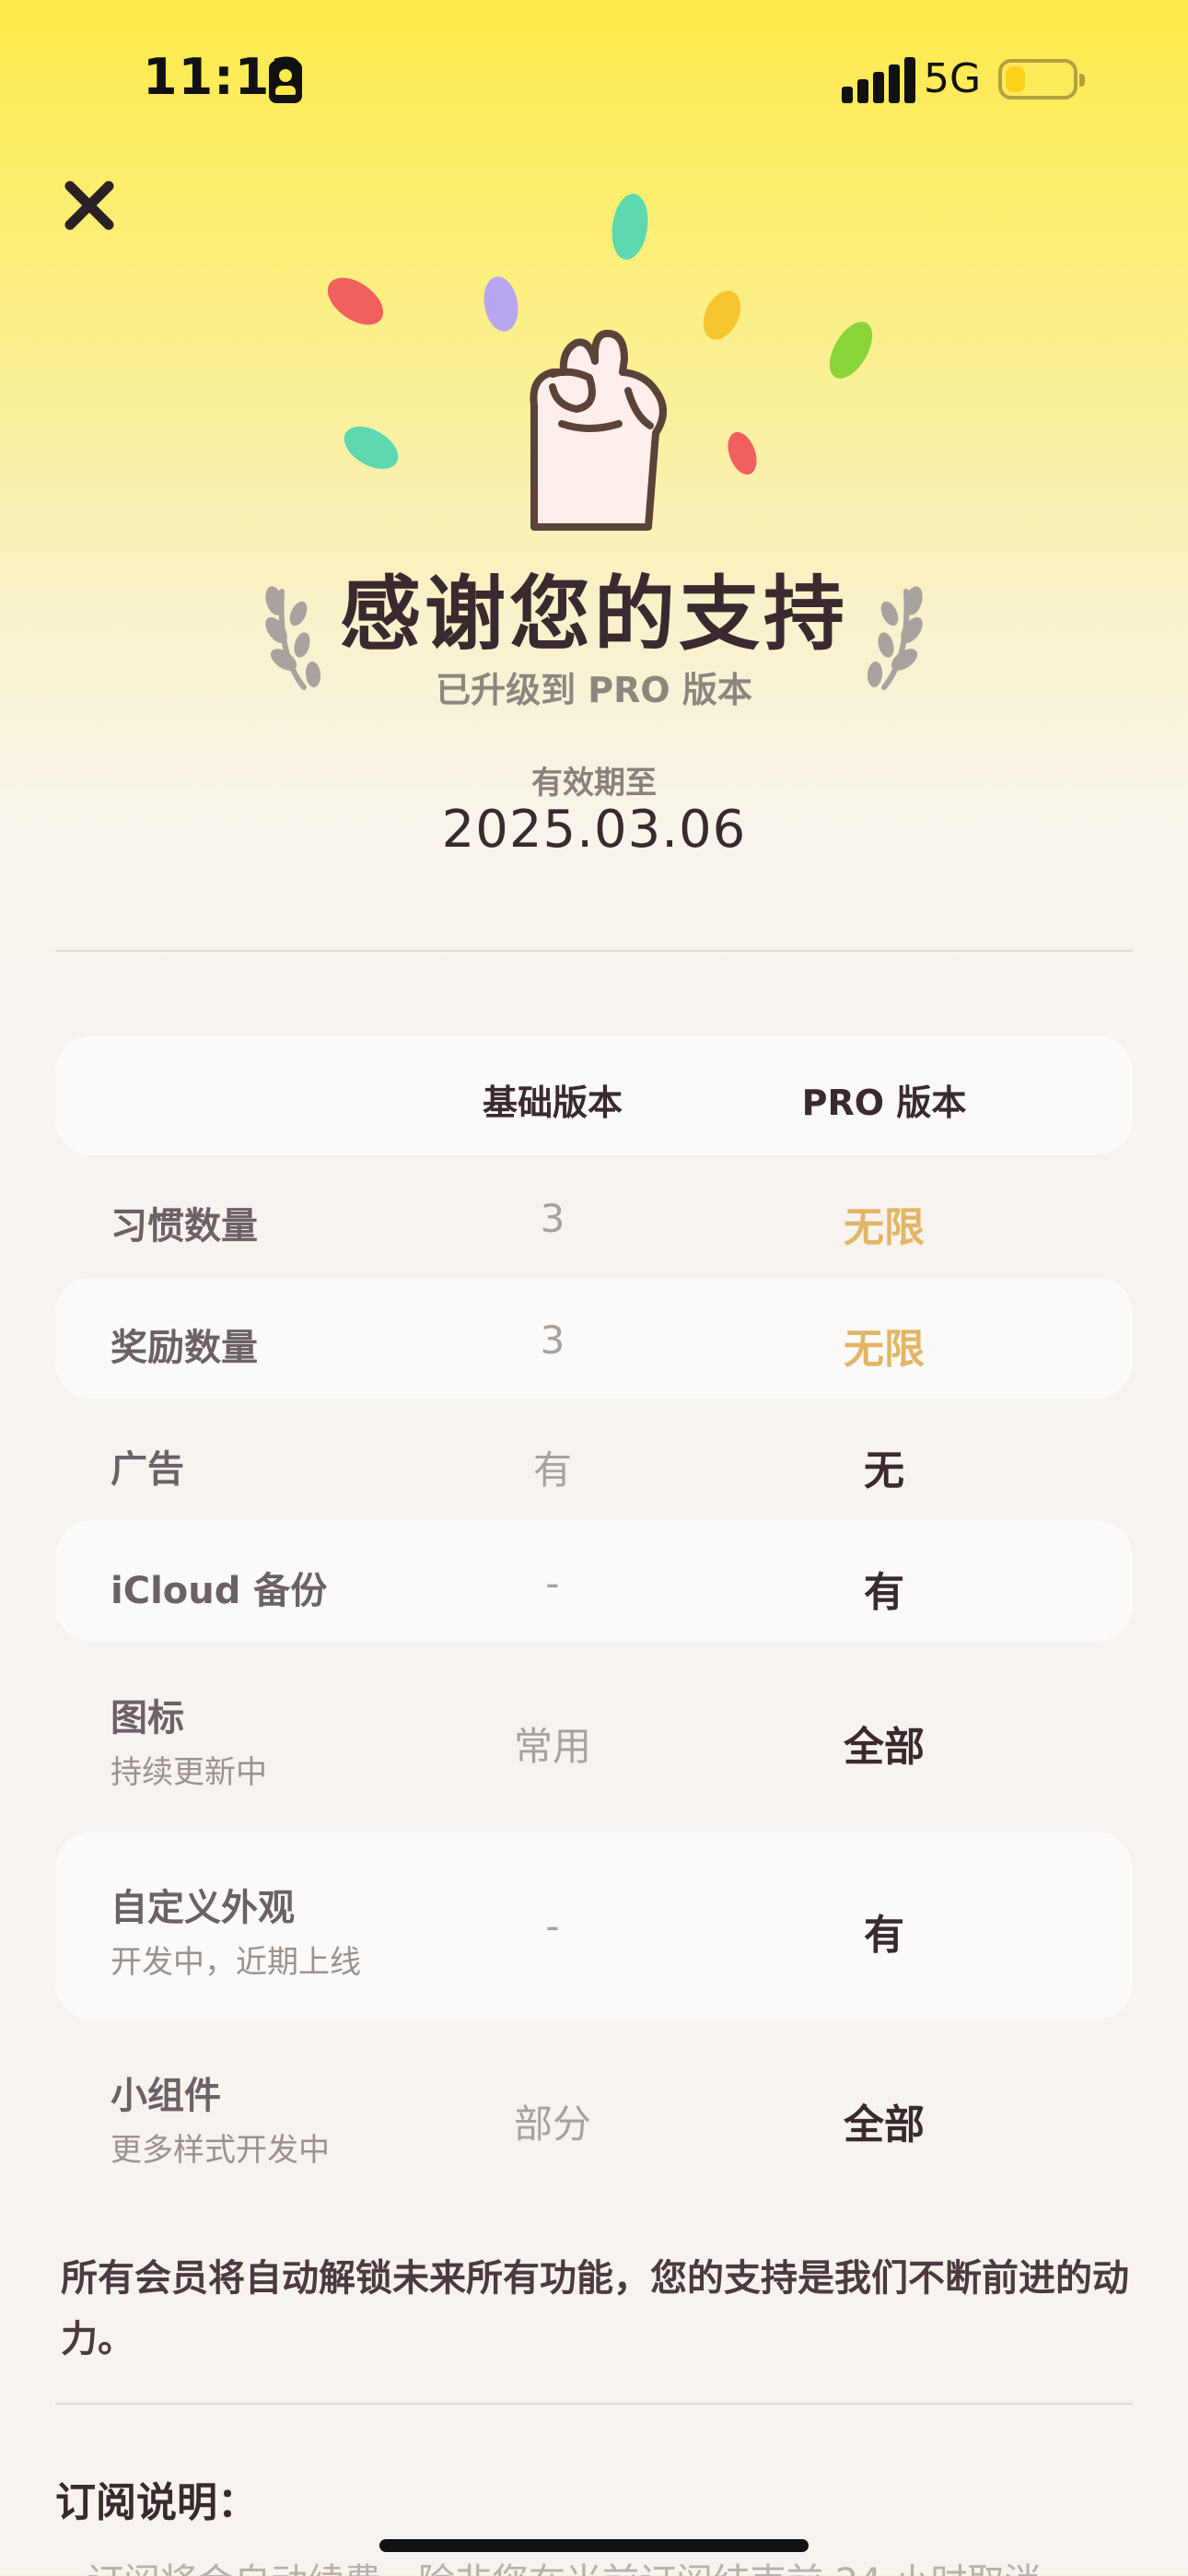  I want to click on network-type: 5G, so click(953, 78).